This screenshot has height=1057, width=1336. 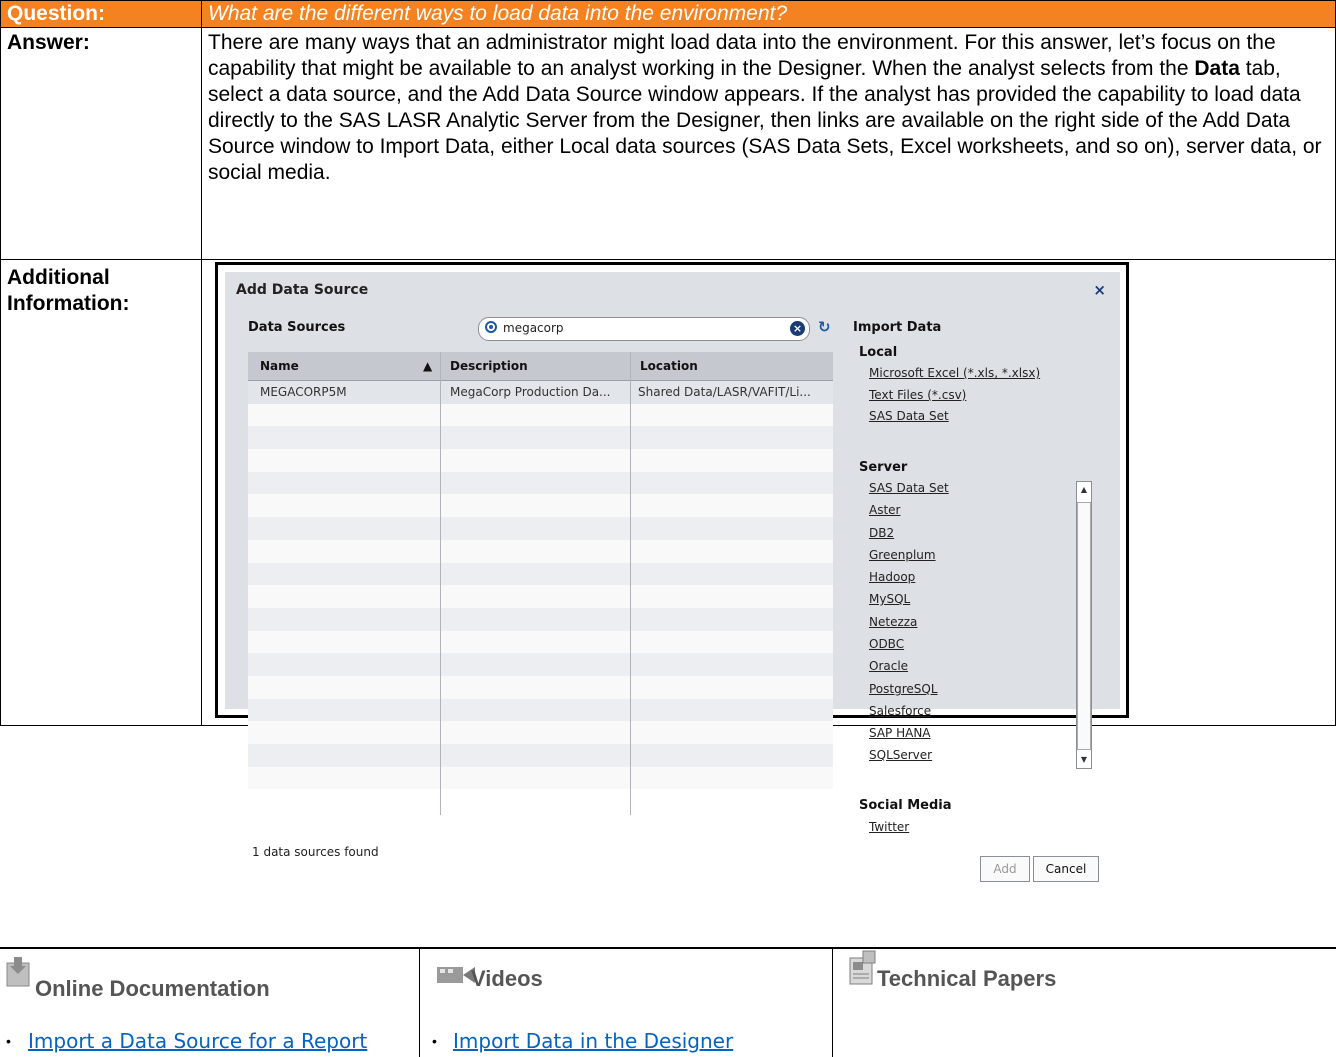 What do you see at coordinates (669, 366) in the screenshot?
I see `column-header-location: Location` at bounding box center [669, 366].